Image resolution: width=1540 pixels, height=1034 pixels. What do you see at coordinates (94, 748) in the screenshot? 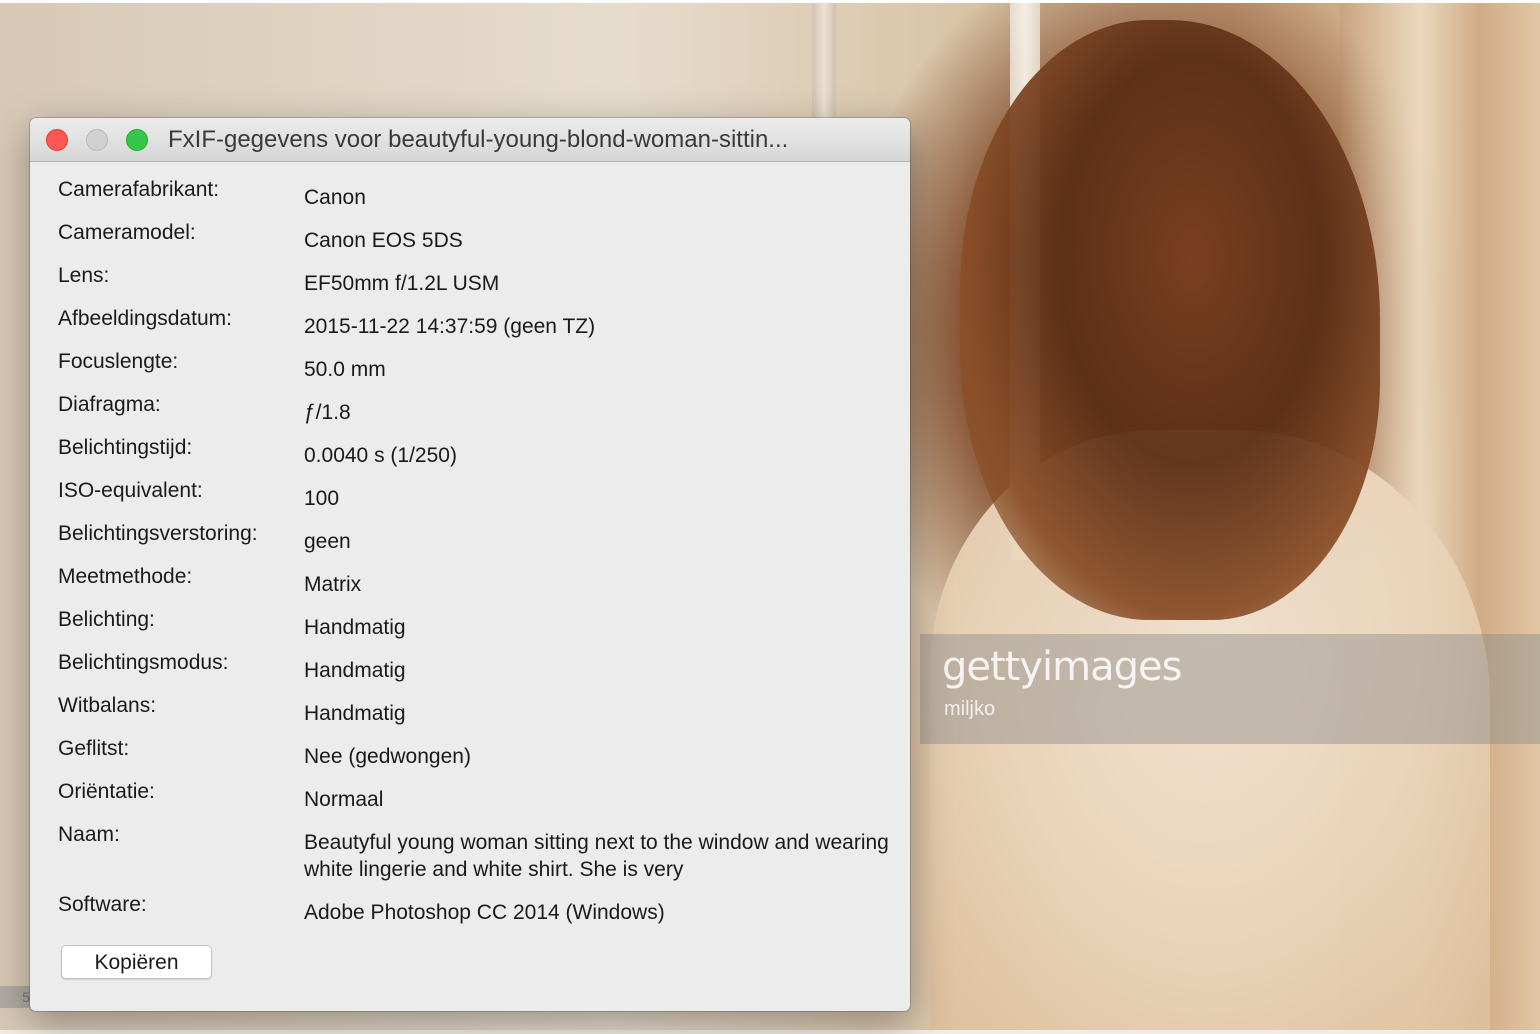
I see `exif-label: Geflitst:` at bounding box center [94, 748].